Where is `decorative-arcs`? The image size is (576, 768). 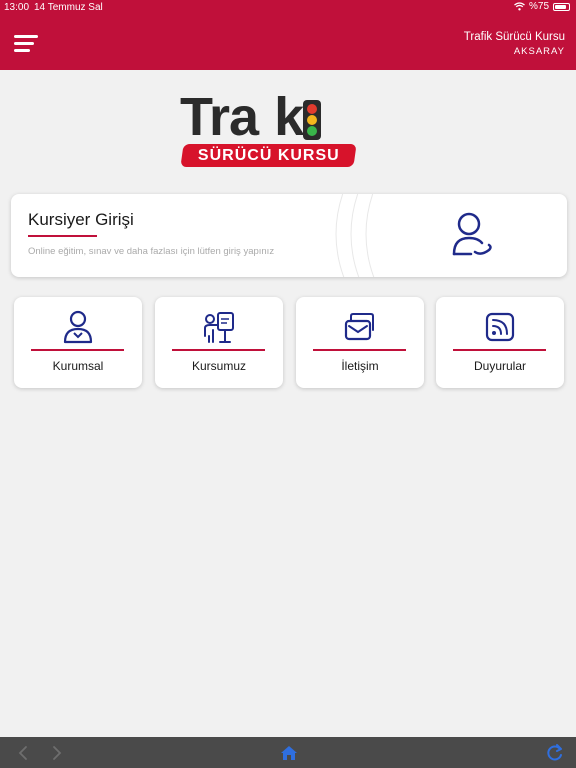
decorative-arcs is located at coordinates (355, 235).